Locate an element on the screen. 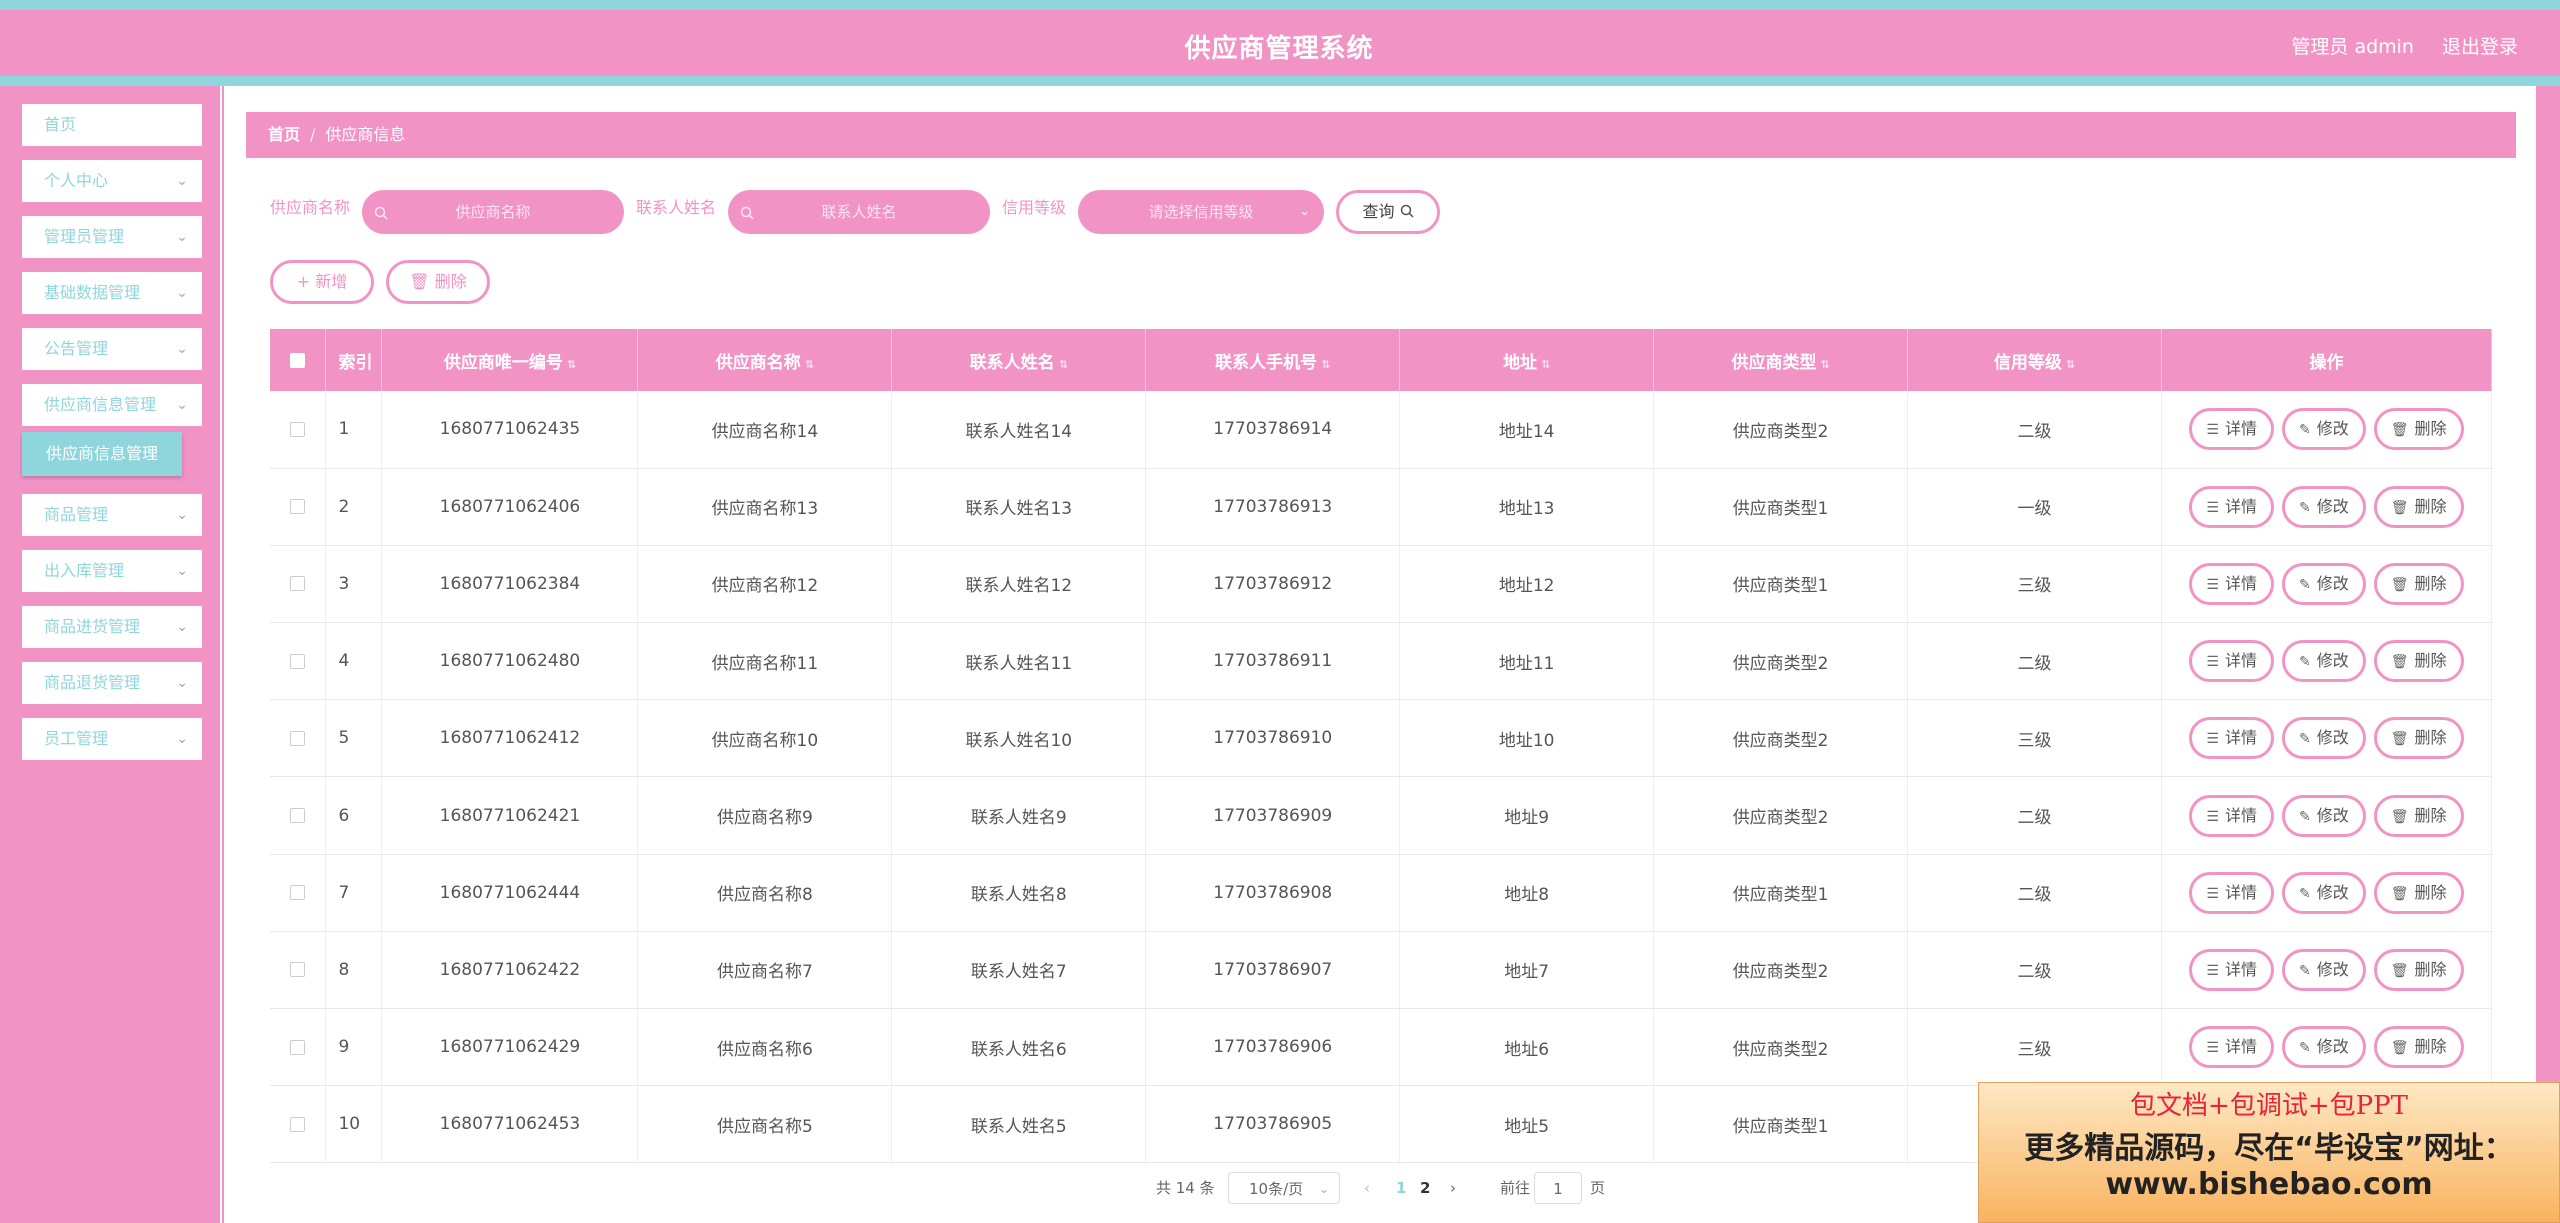 The image size is (2560, 1223). row-delete-label: 删除 is located at coordinates (2430, 429).